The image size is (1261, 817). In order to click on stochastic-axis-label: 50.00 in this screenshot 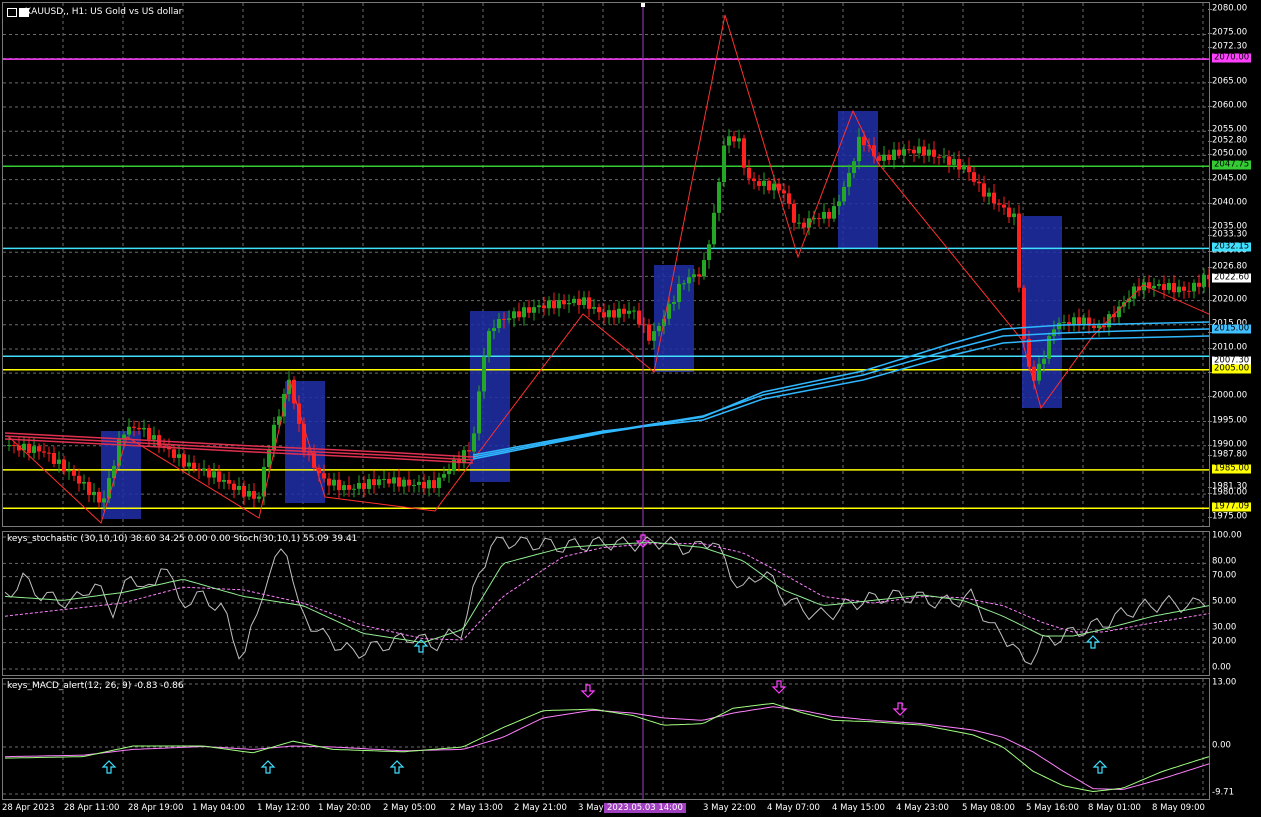, I will do `click(1224, 601)`.